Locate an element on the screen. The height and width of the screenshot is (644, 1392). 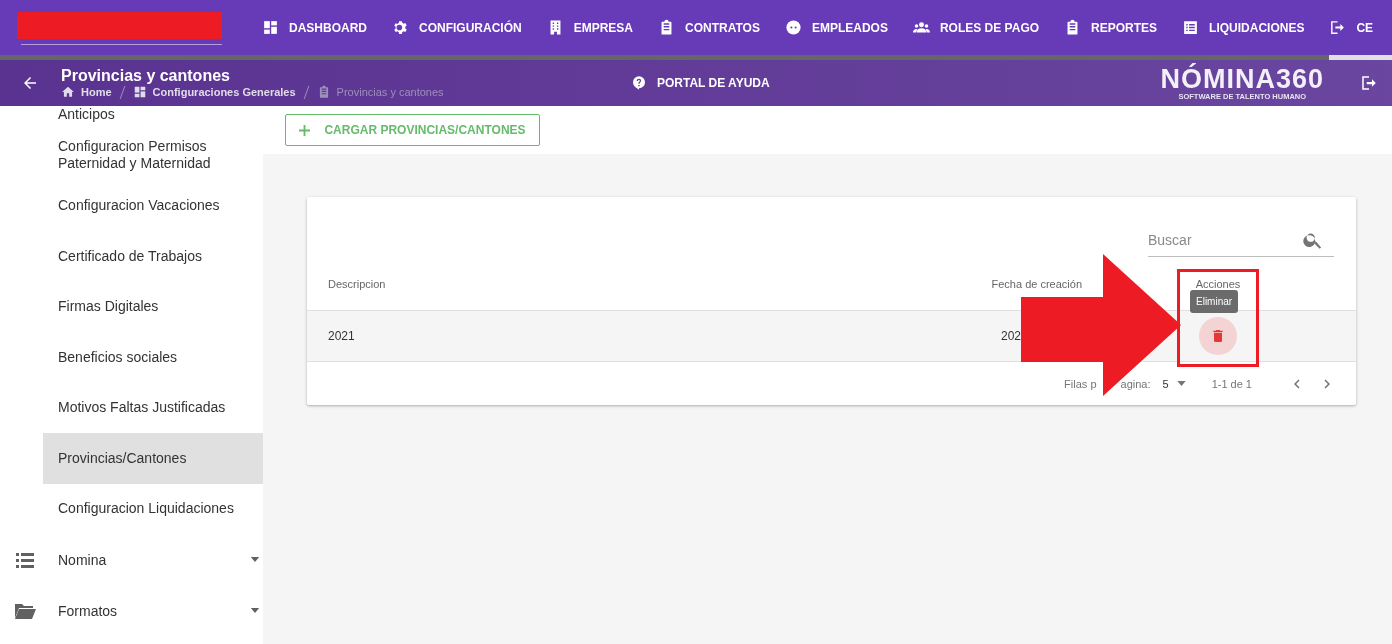
help-portal-link: PORTAL DE AYUDA is located at coordinates (700, 83).